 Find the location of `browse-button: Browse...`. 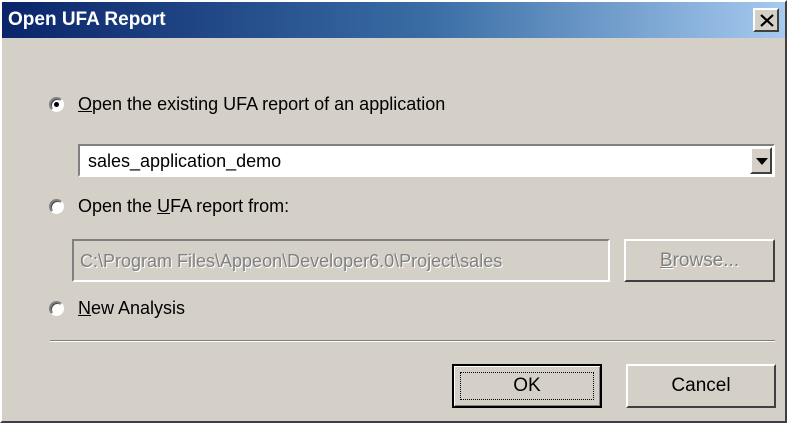

browse-button: Browse... is located at coordinates (699, 260).